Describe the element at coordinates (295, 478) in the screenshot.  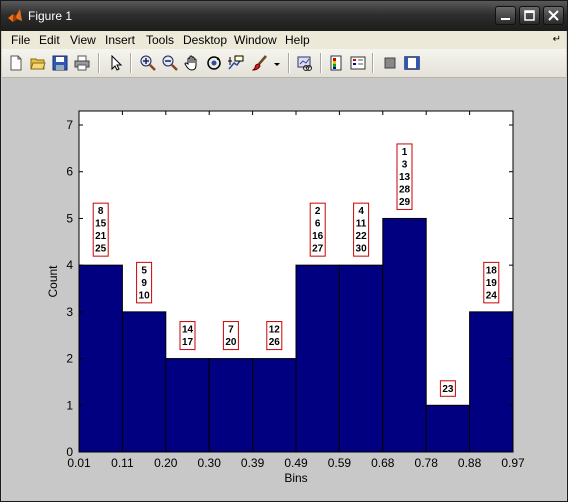
I see `x-axis-label: Bins` at that location.